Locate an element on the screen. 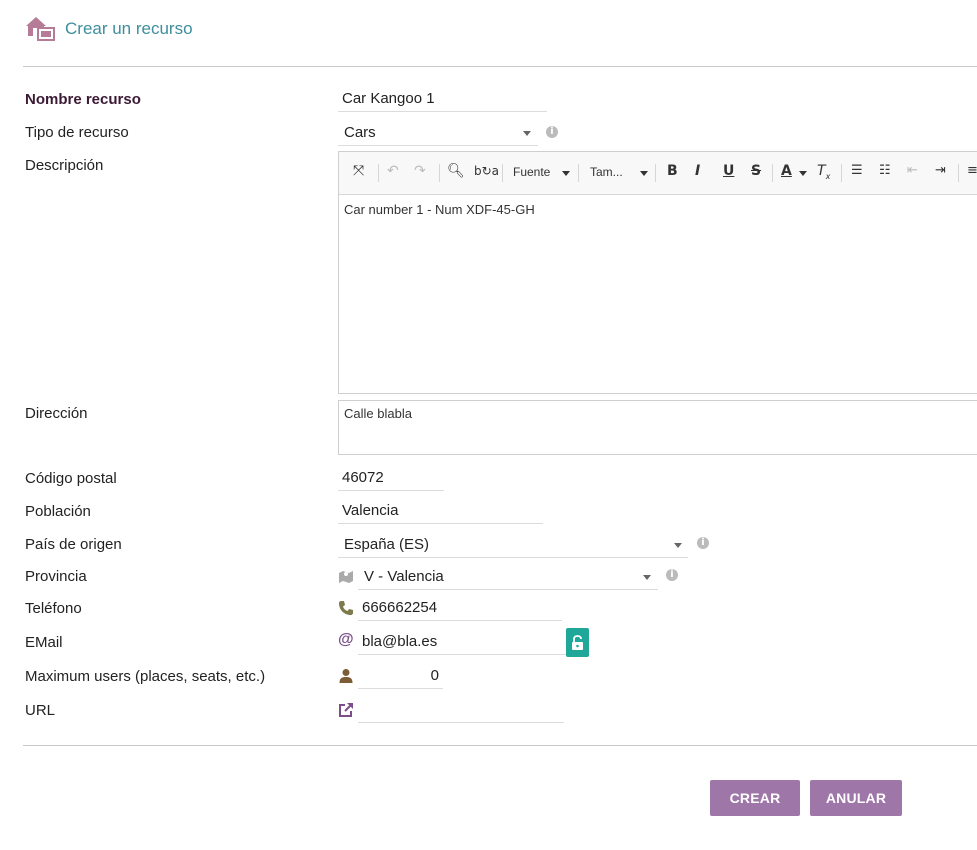  page-title: Crear un recurso is located at coordinates (129, 28).